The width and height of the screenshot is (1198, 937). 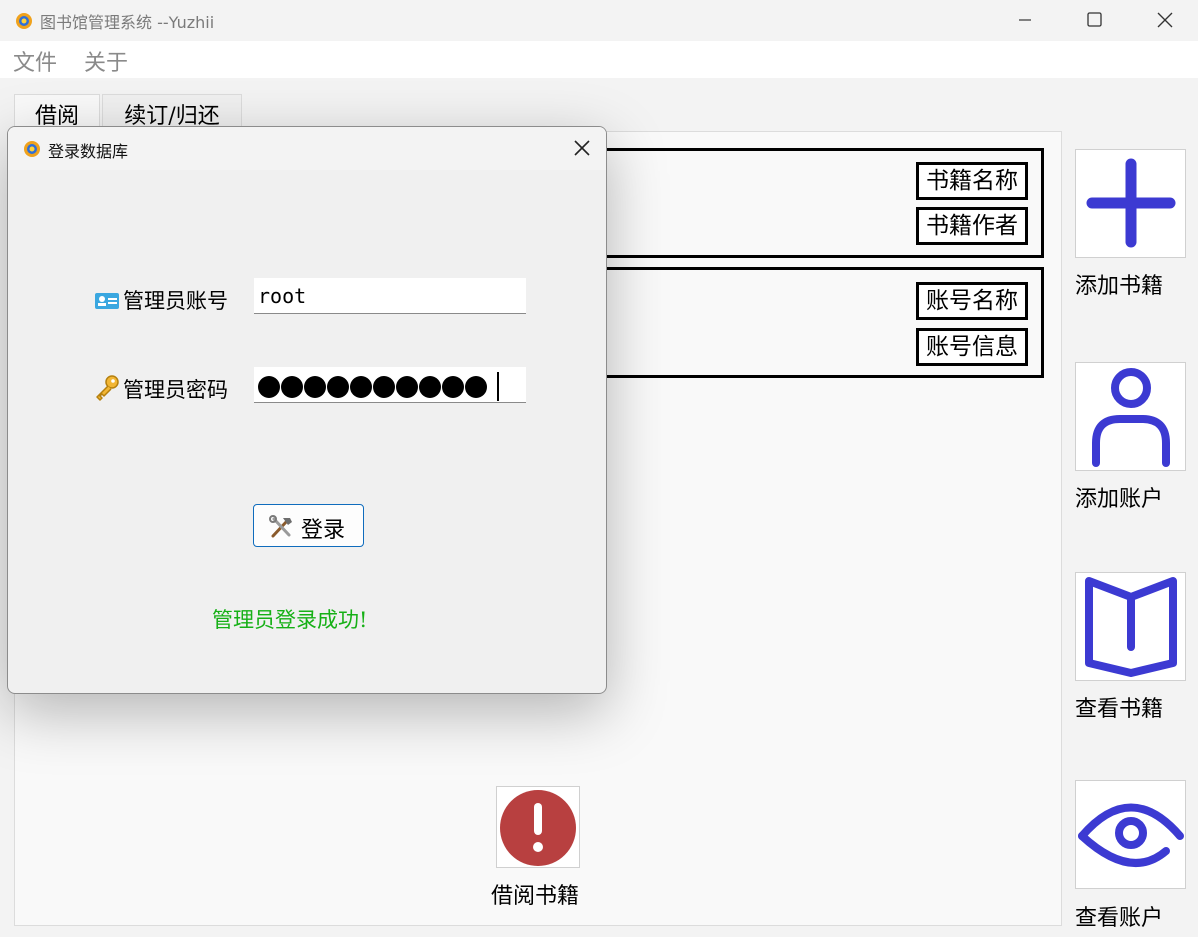 I want to click on dialog-title: 登录数据库, so click(x=88, y=151).